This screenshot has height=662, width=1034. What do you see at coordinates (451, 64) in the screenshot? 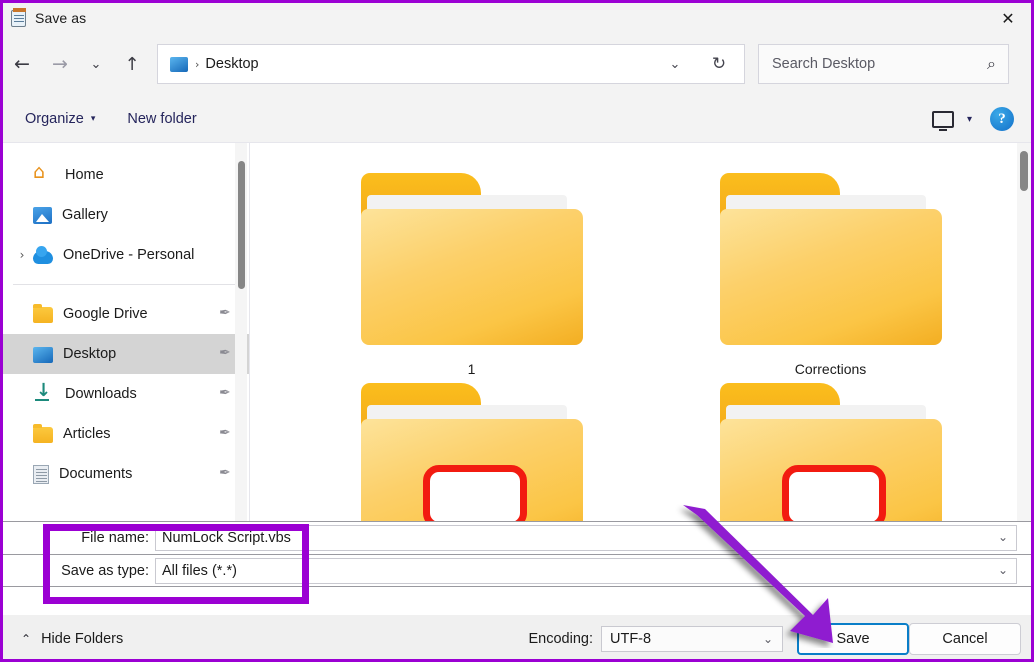
I see `address-bar: › Desktop ⌄ ↻` at bounding box center [451, 64].